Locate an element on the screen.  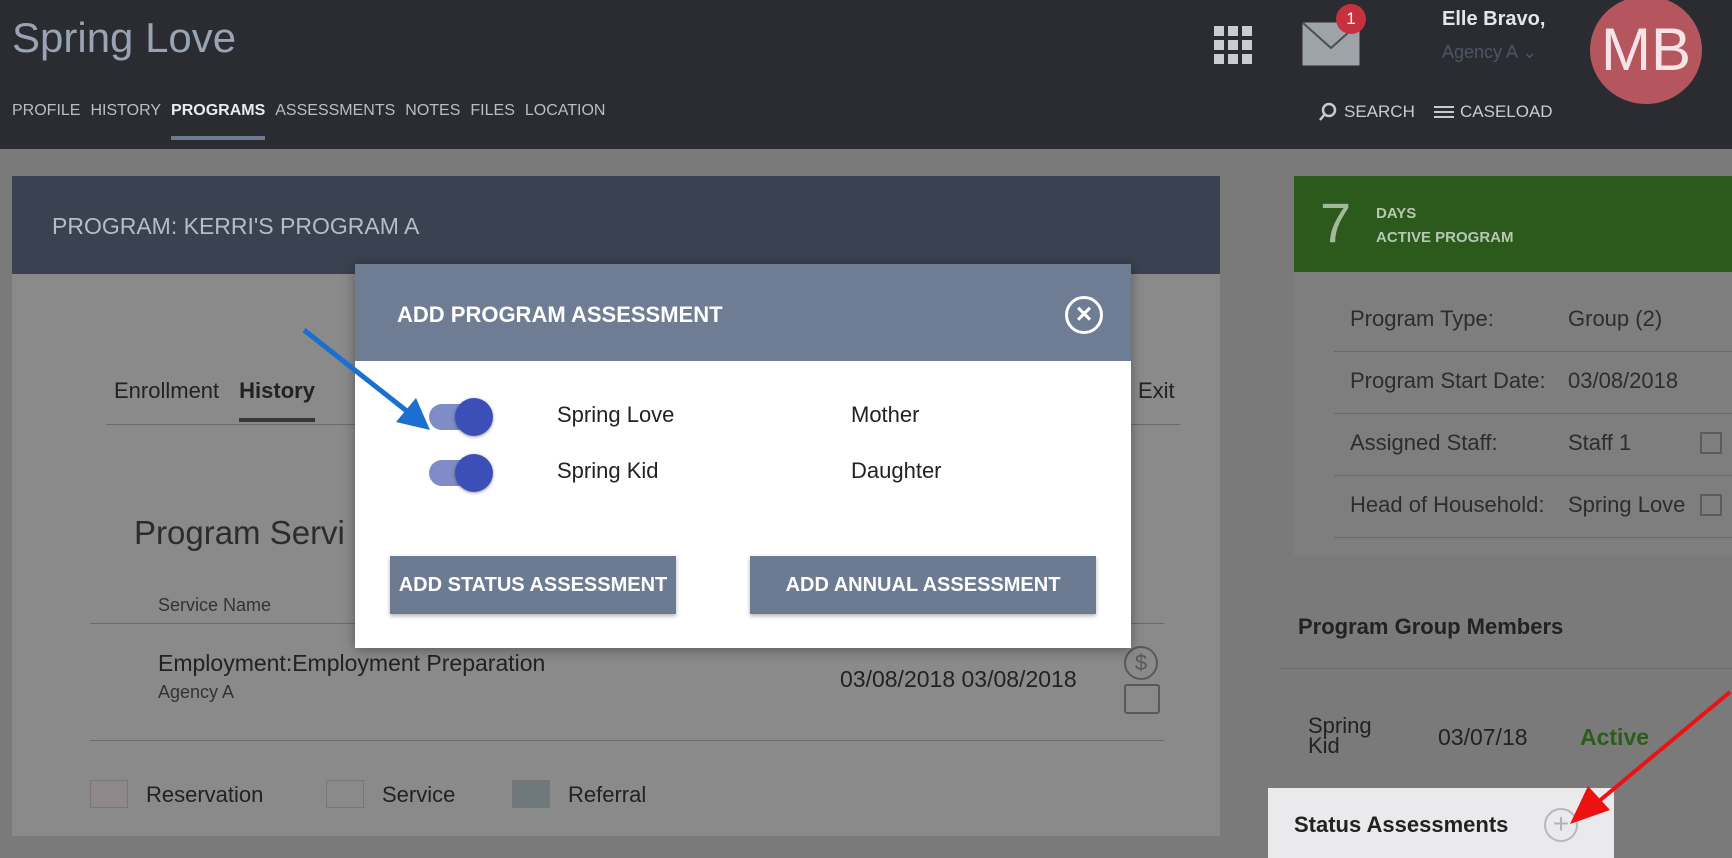
nav-programs: PROGRAMS is located at coordinates (218, 121).